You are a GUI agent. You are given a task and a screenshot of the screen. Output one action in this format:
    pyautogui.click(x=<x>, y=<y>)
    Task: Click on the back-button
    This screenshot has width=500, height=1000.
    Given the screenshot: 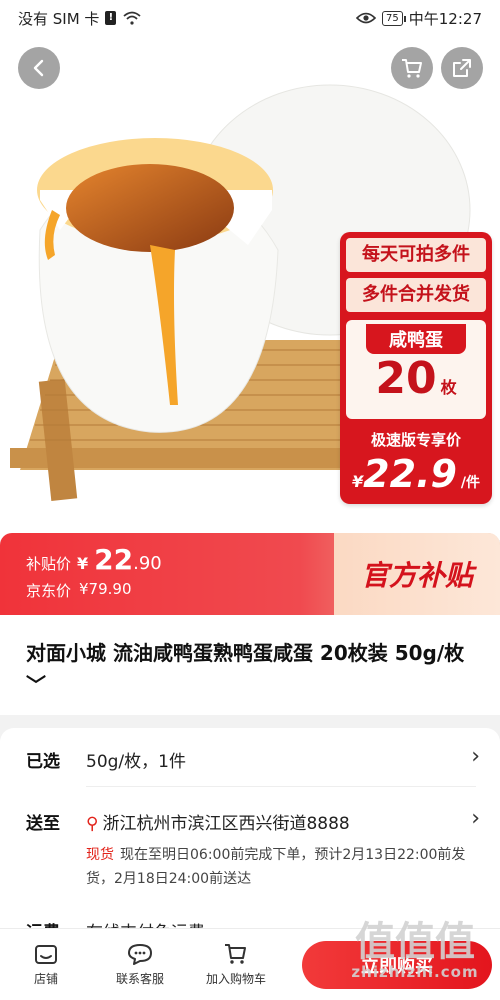 What is the action you would take?
    pyautogui.click(x=39, y=68)
    